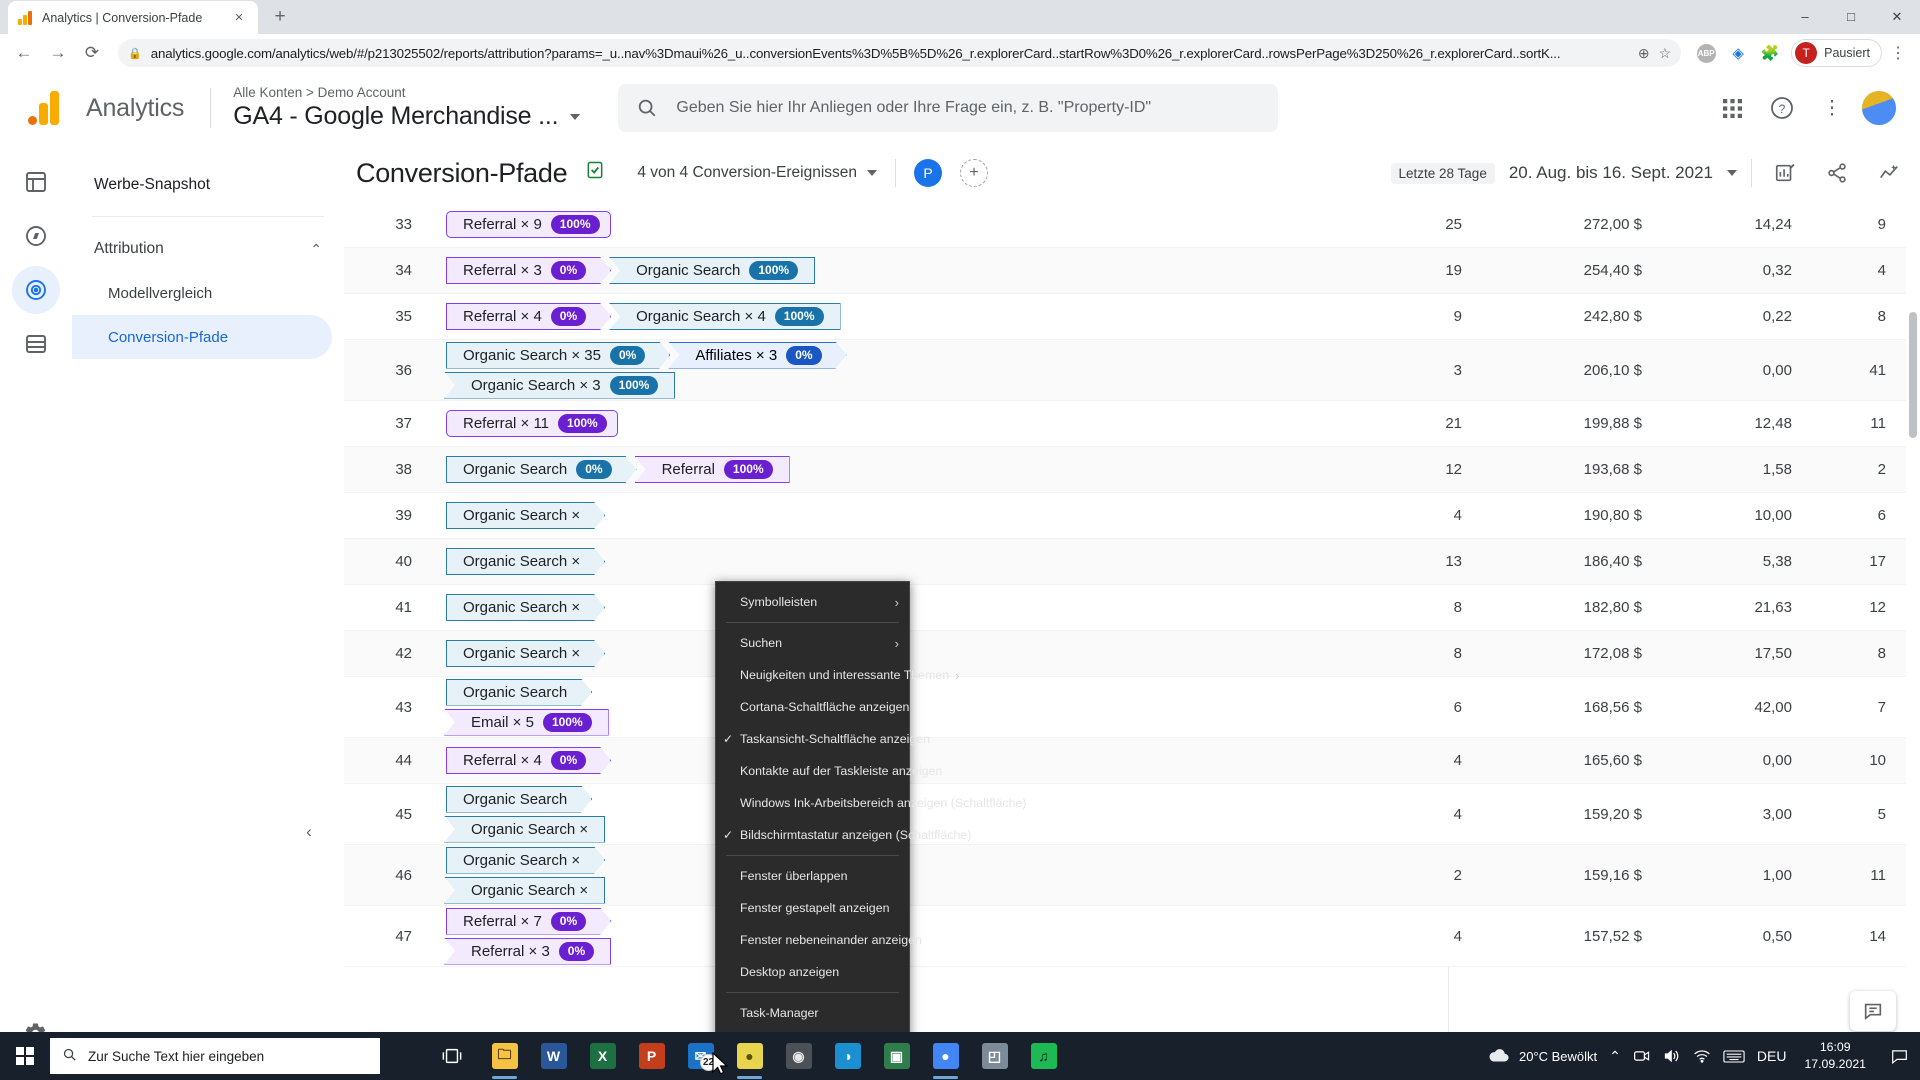 This screenshot has height=1080, width=1920. I want to click on path-chip: Organic Search × 35 0%, so click(558, 355).